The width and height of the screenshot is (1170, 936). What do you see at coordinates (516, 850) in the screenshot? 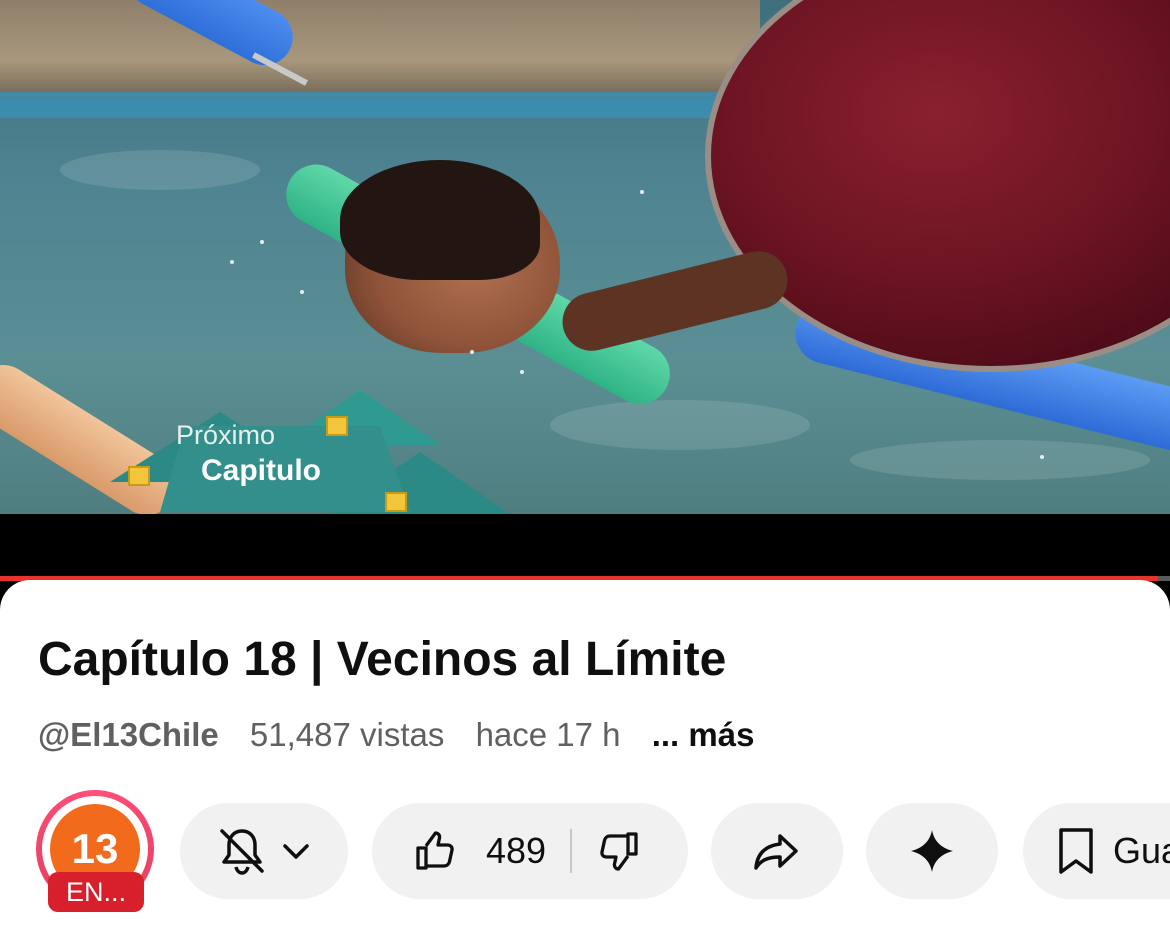
I see `like-count: 489` at bounding box center [516, 850].